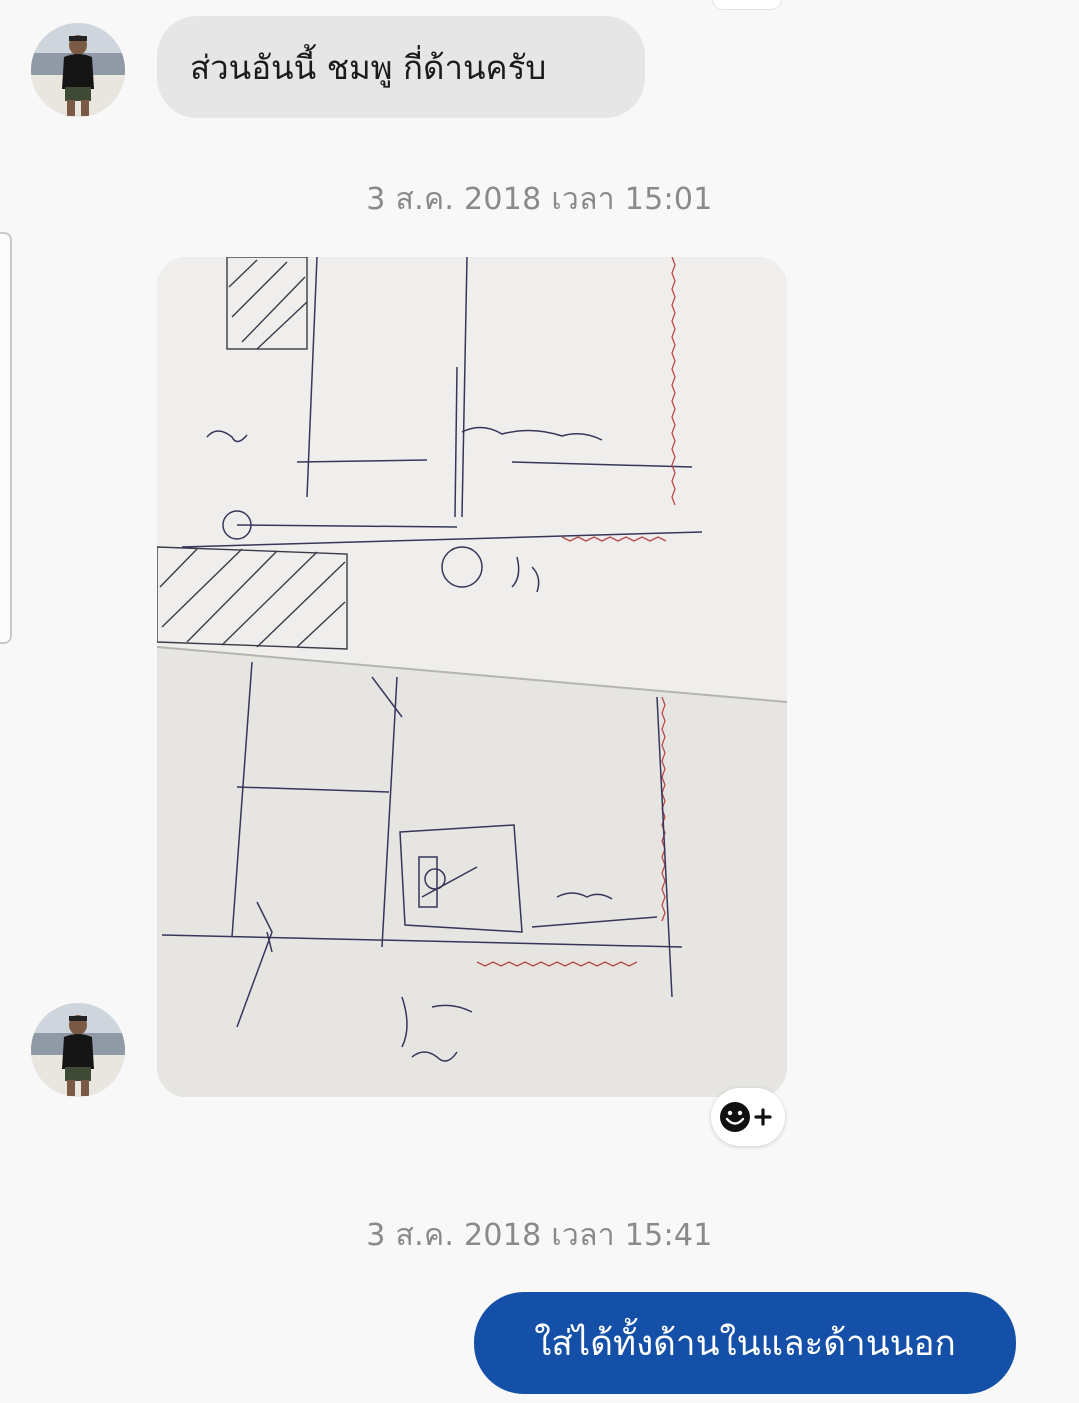 This screenshot has width=1079, height=1403. What do you see at coordinates (368, 67) in the screenshot?
I see `incoming-message-text: ส่วนอันนี้ ชมพู กี่ด้านครับ` at bounding box center [368, 67].